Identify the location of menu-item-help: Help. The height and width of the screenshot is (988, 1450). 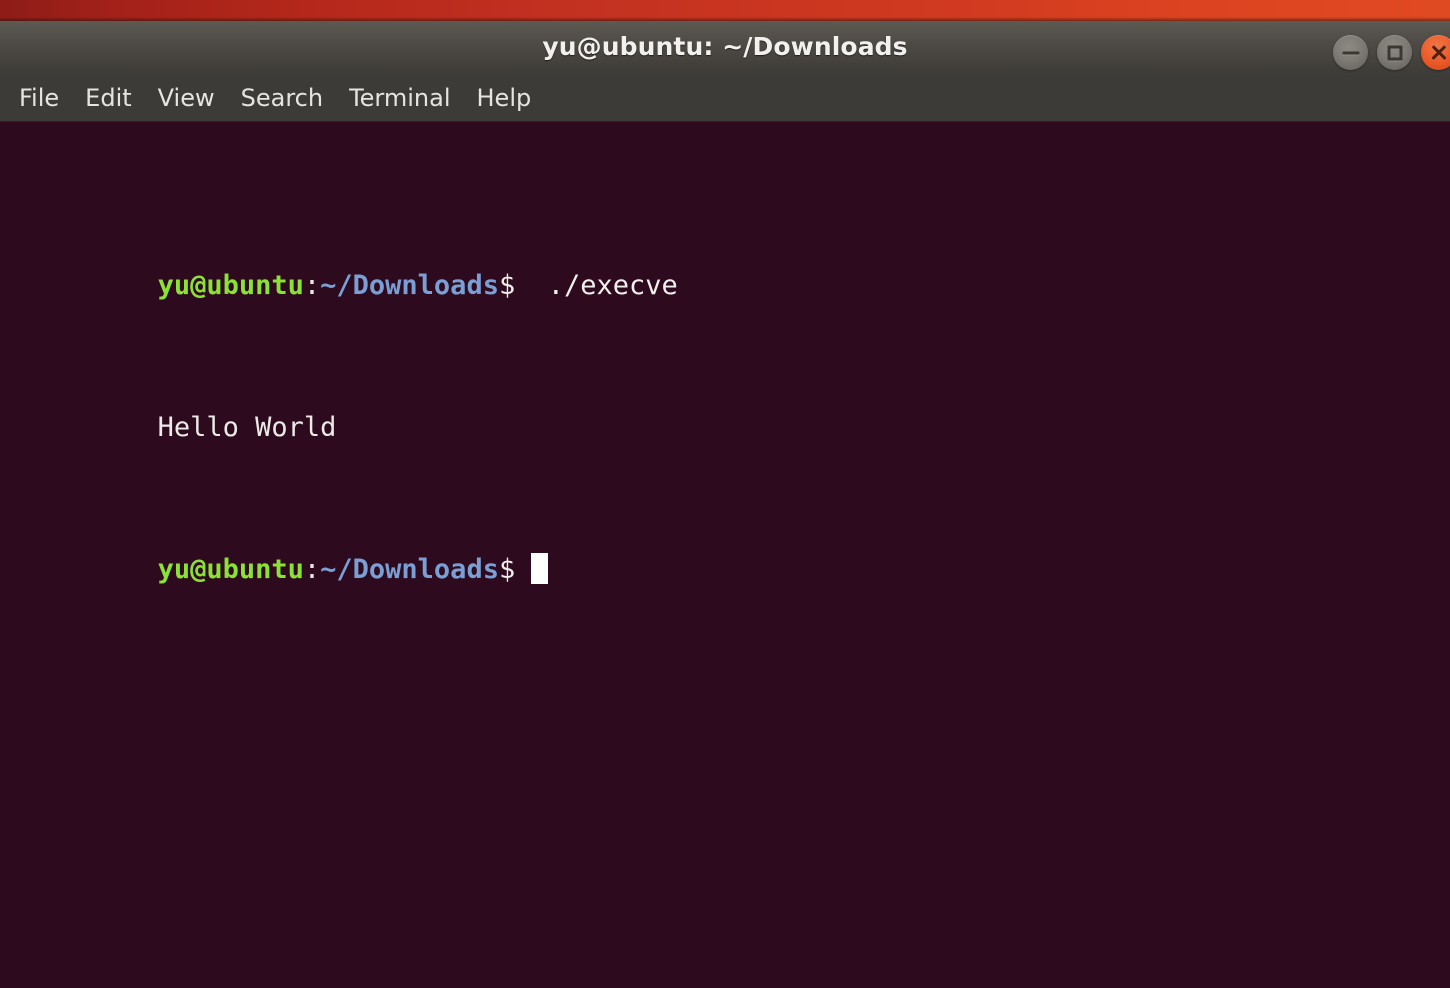
(504, 99).